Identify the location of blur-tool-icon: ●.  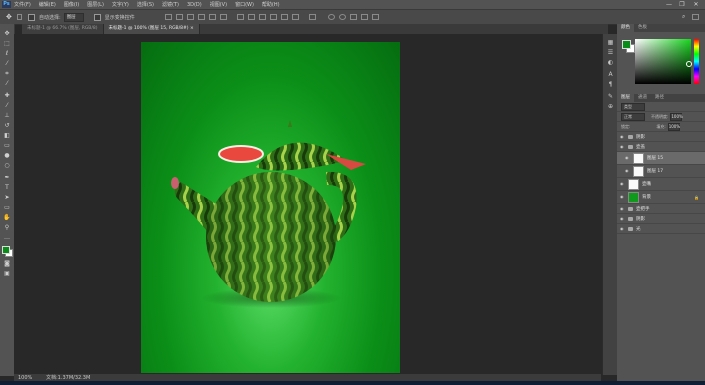
(7, 155).